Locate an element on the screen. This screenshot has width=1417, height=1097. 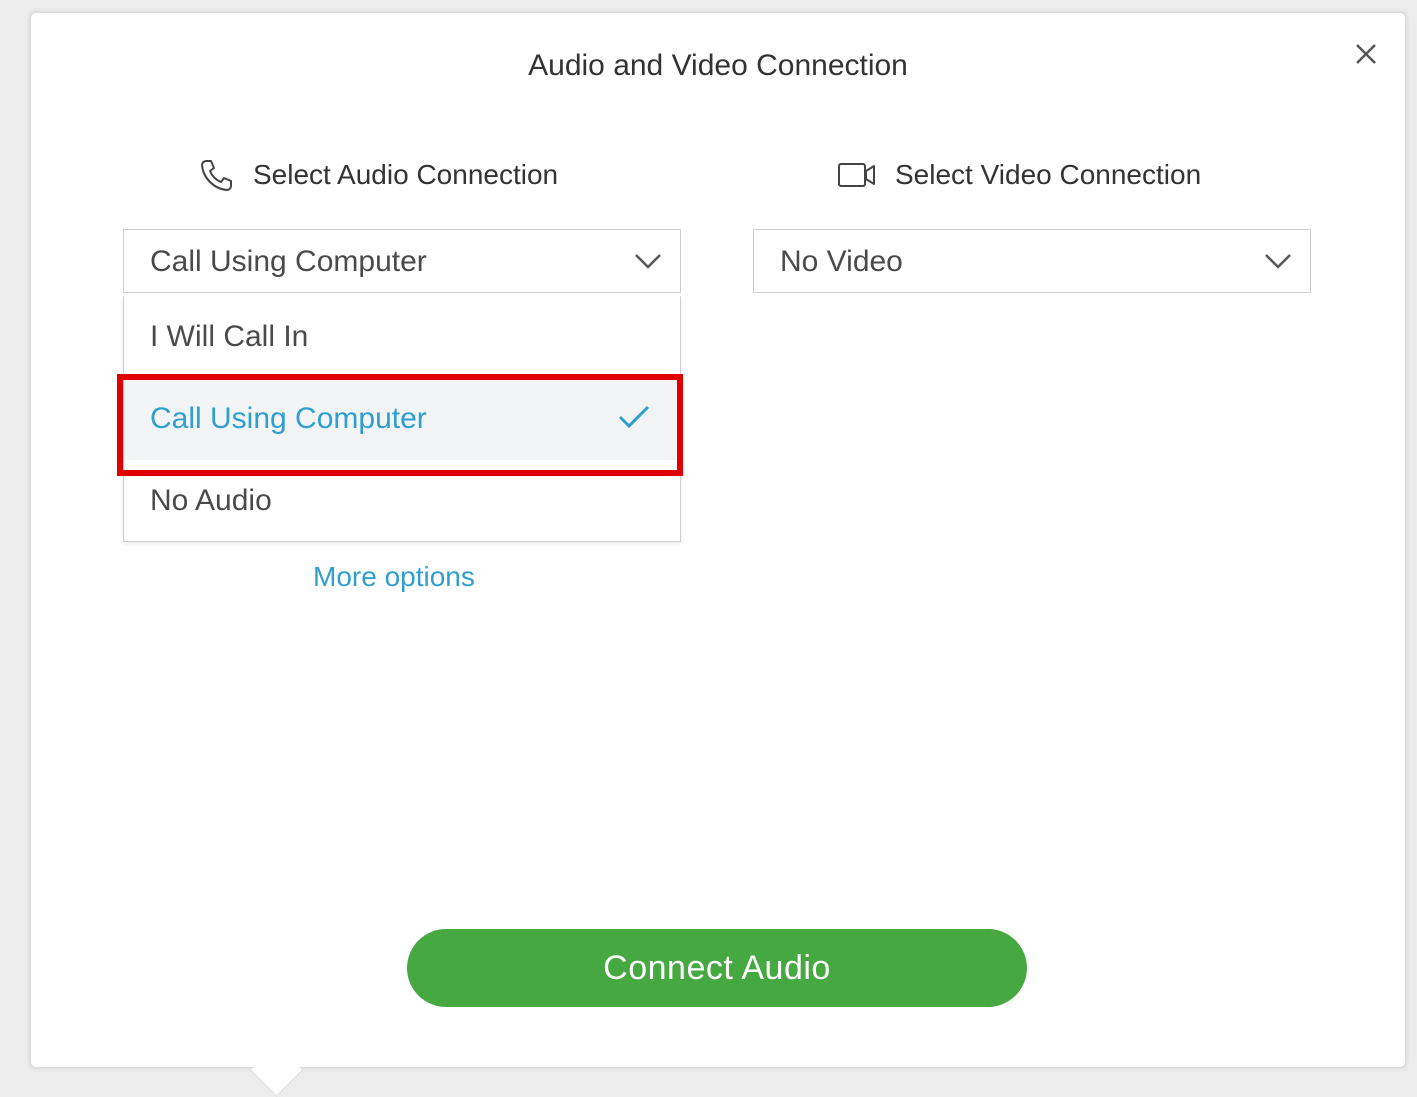
close-button is located at coordinates (1366, 54).